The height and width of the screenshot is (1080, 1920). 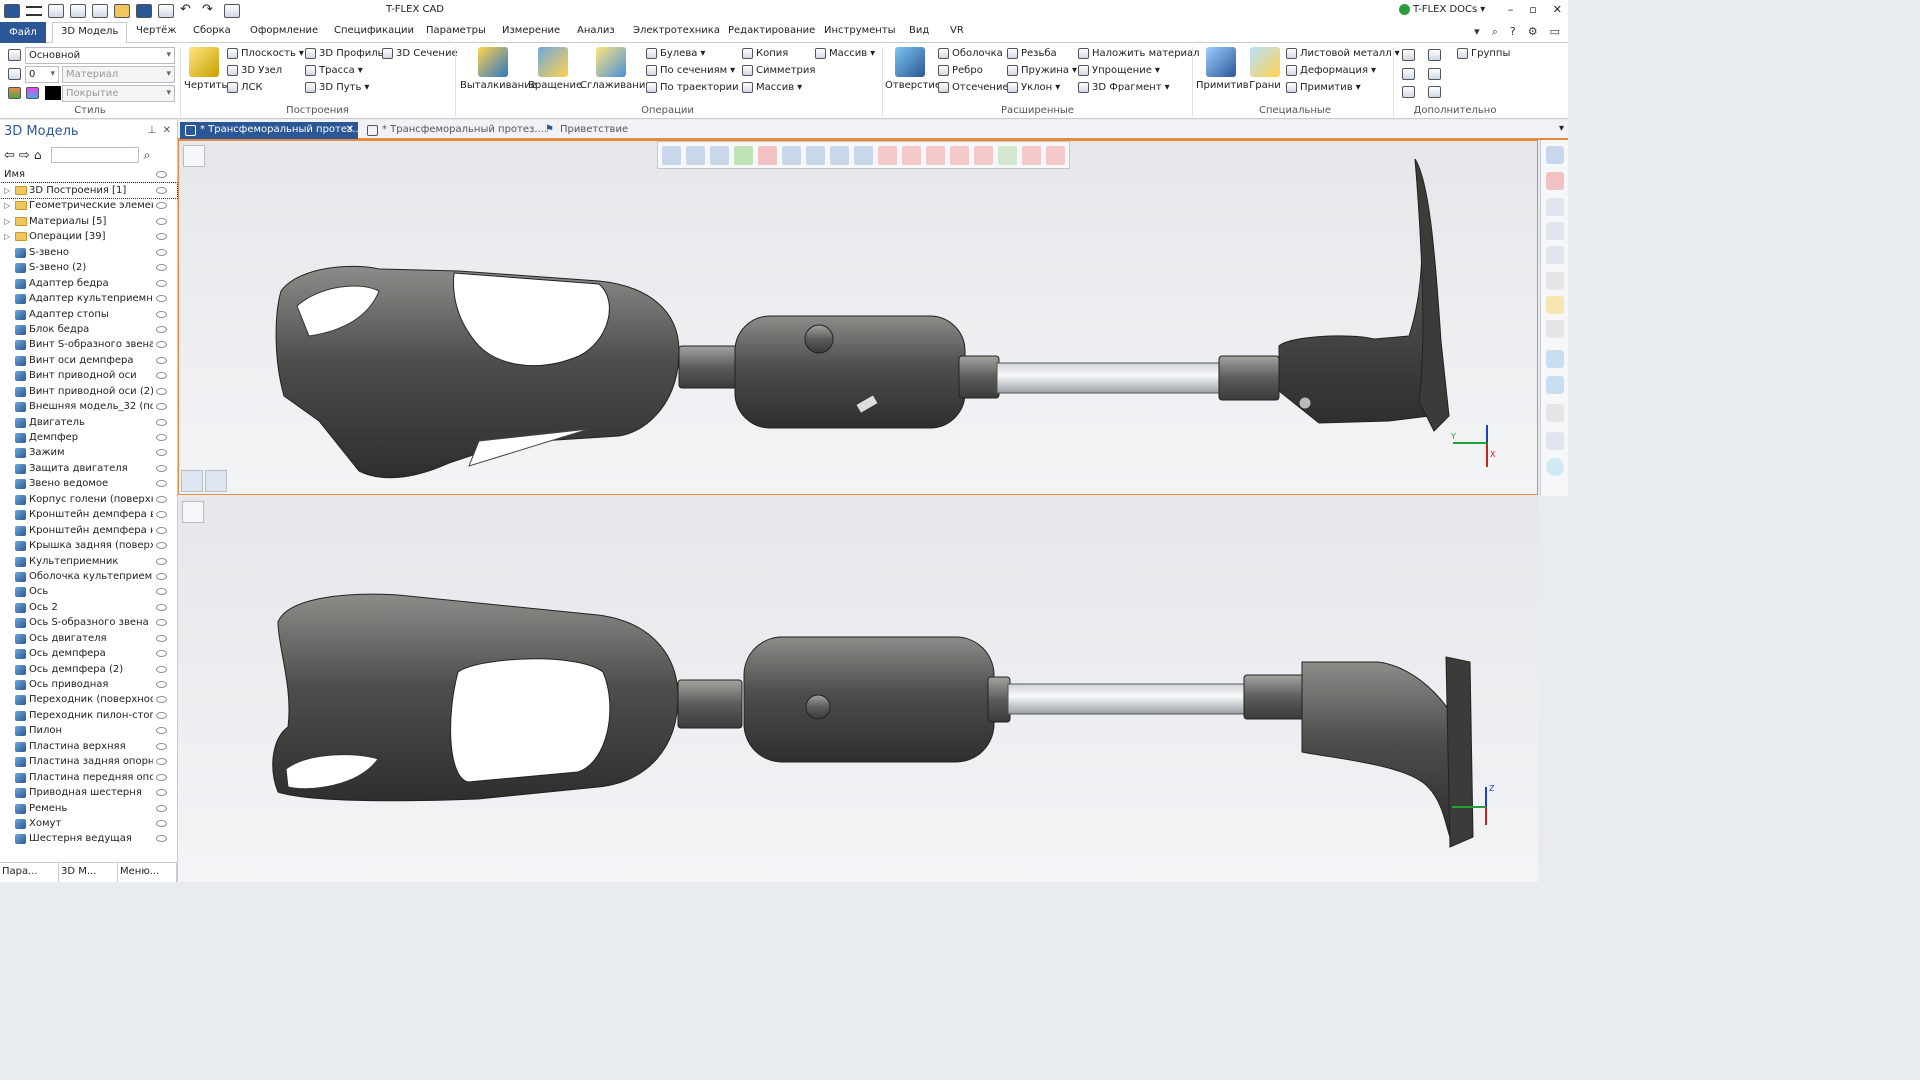 I want to click on filter-icon, so click(x=671, y=155).